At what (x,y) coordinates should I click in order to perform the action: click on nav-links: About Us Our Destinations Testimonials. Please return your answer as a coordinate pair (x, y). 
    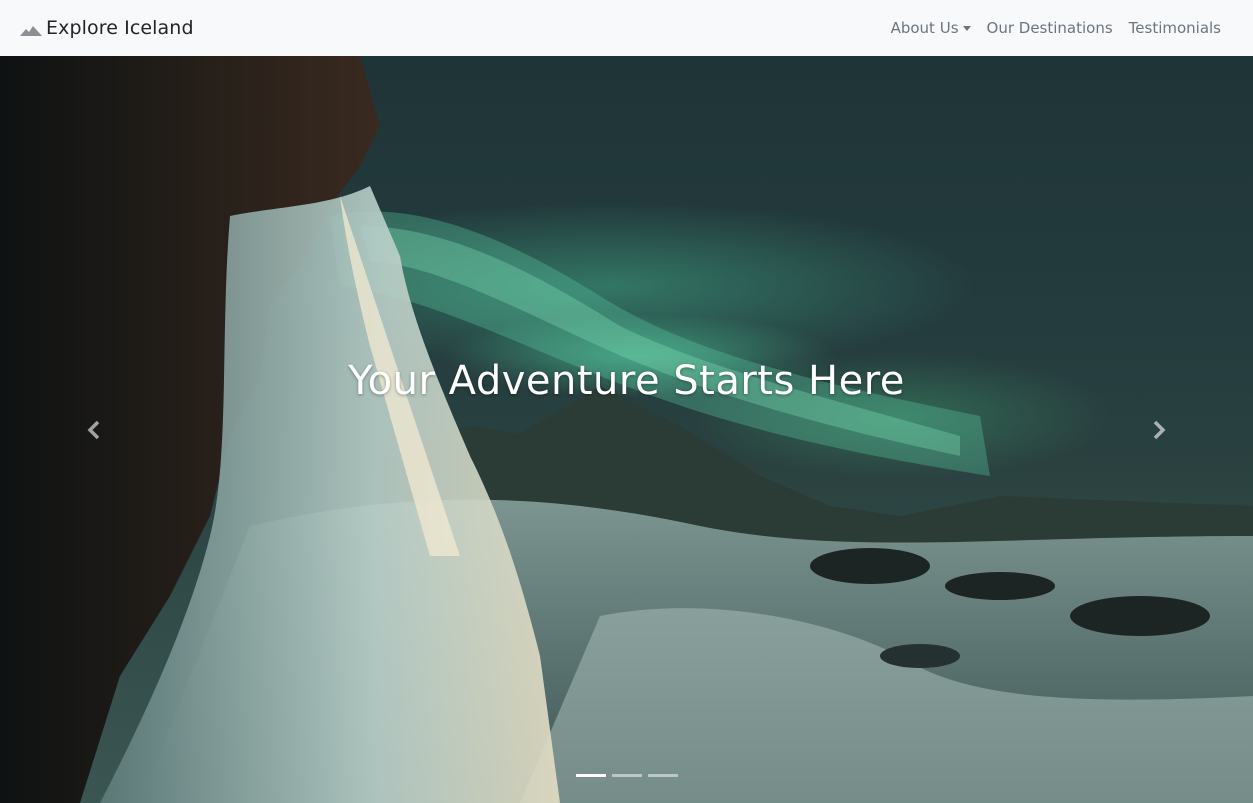
    Looking at the image, I should click on (1056, 28).